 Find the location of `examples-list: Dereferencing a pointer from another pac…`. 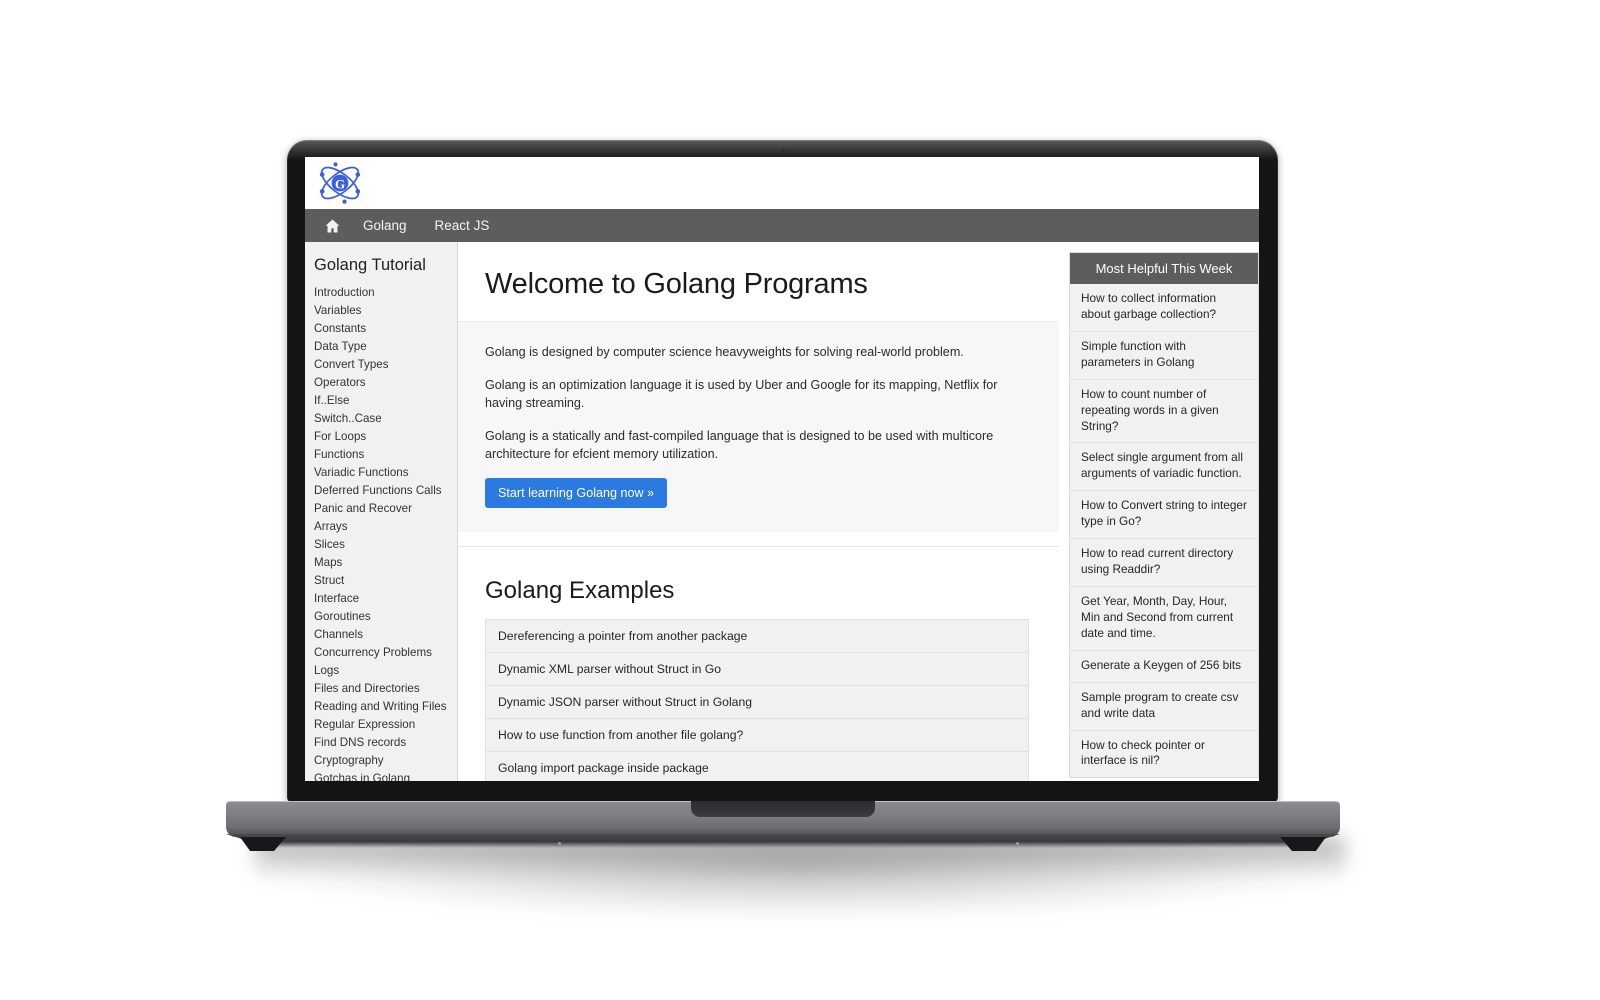

examples-list: Dereferencing a pointer from another pac… is located at coordinates (757, 700).